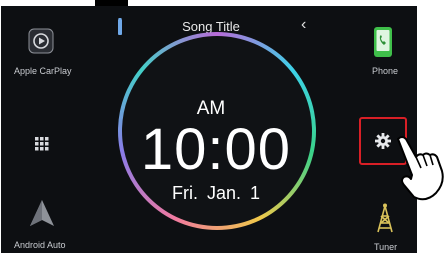 This screenshot has width=447, height=255. I want to click on back-button: ‹, so click(303, 25).